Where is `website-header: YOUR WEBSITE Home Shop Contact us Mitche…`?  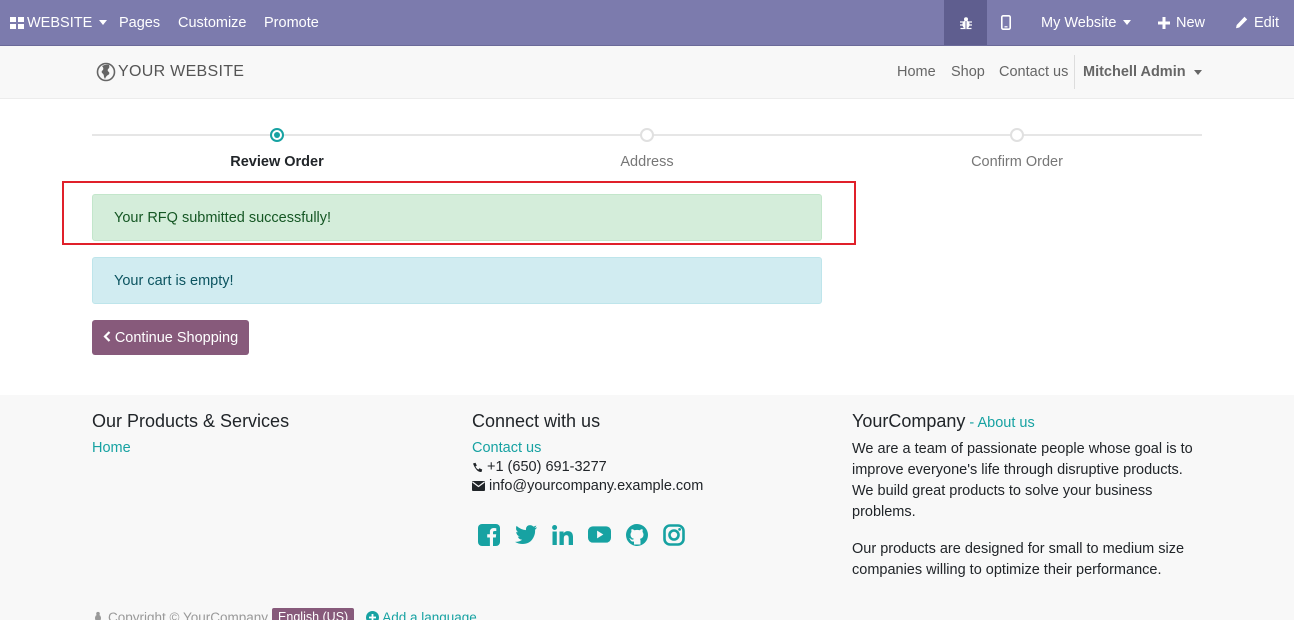 website-header: YOUR WEBSITE Home Shop Contact us Mitche… is located at coordinates (647, 72).